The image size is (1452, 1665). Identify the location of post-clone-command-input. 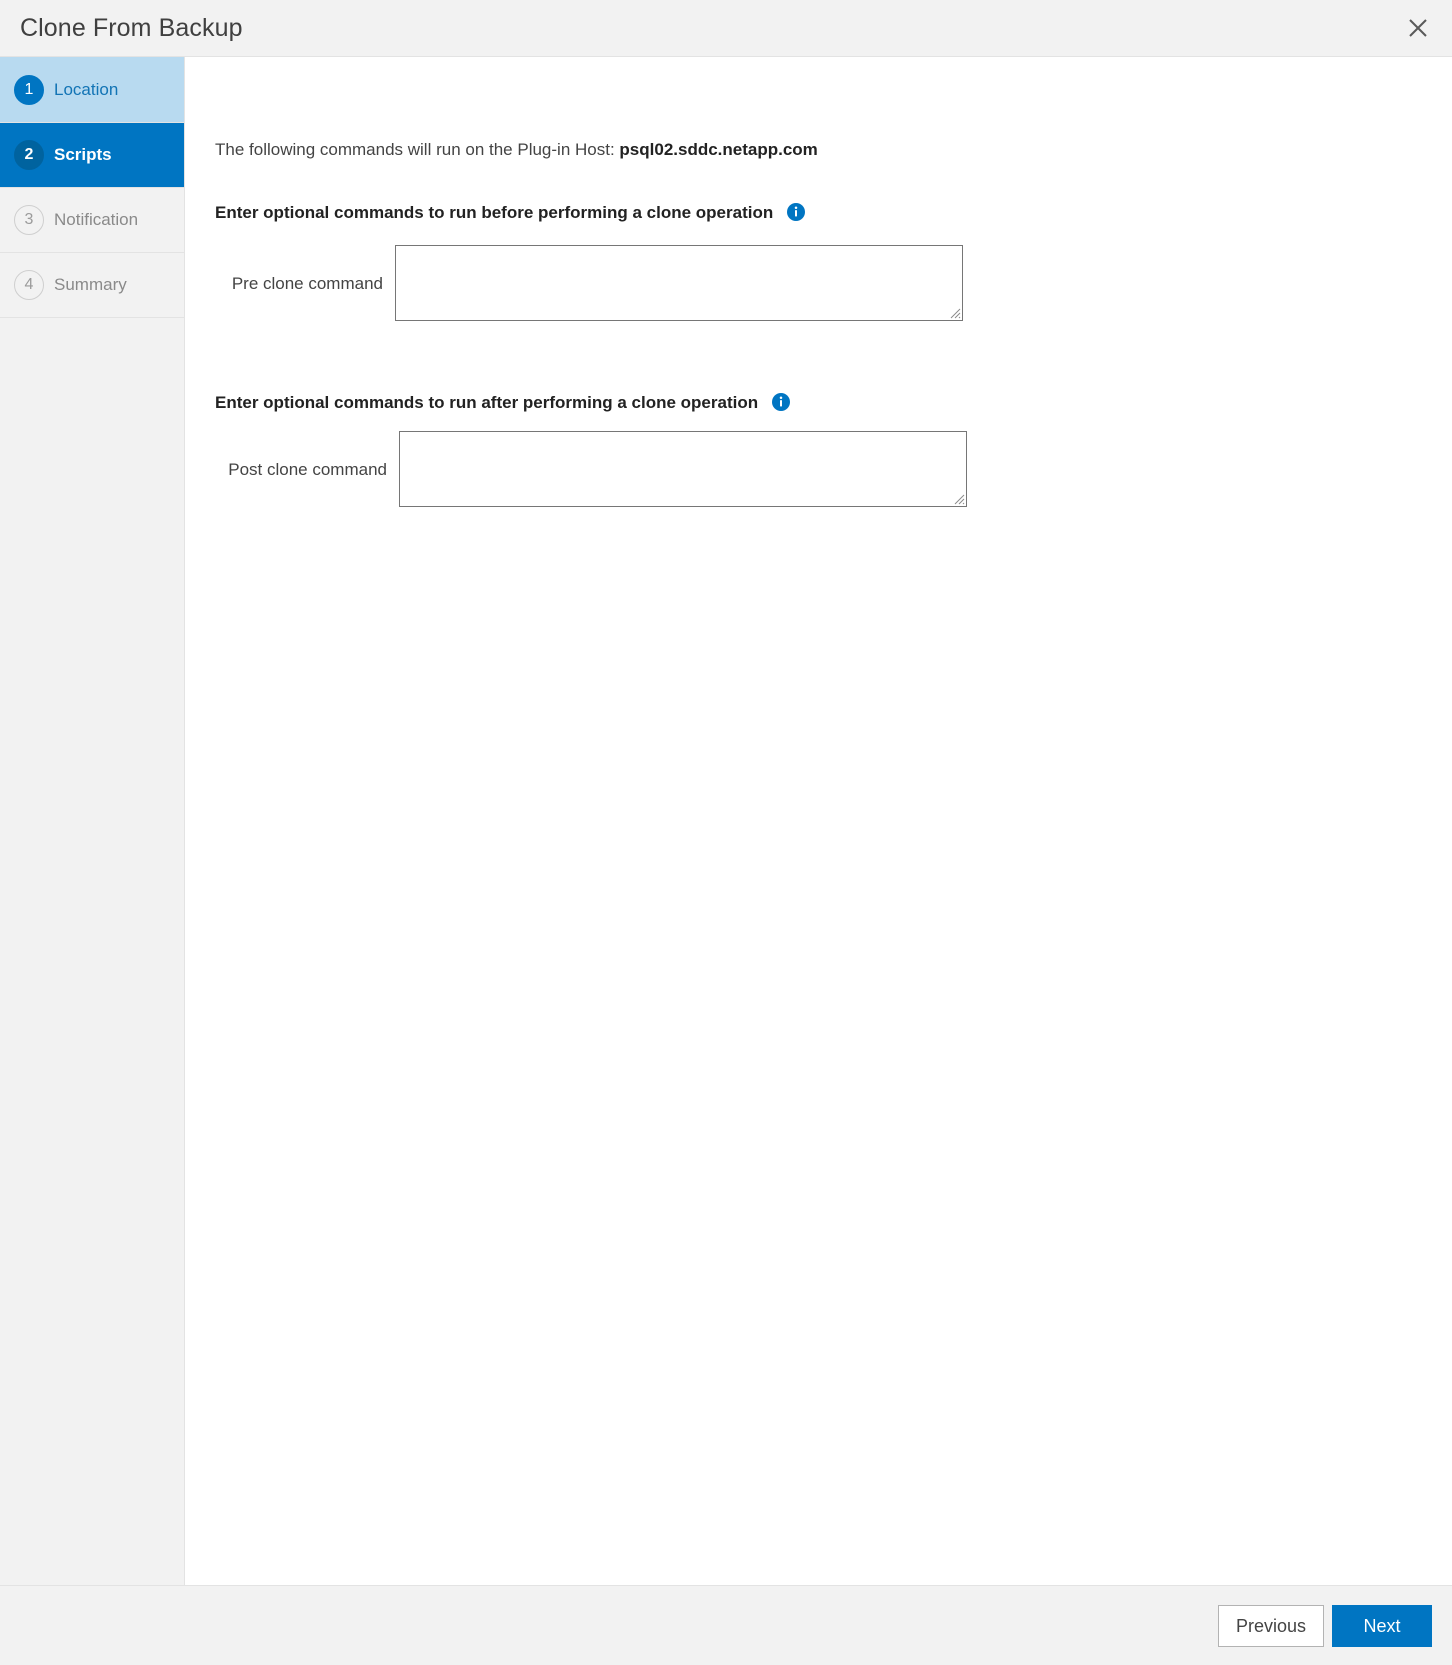
(683, 469).